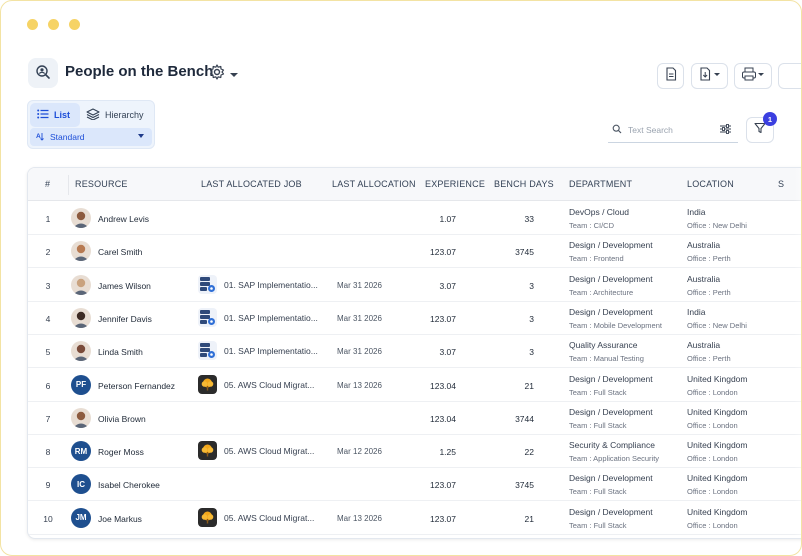 This screenshot has height=556, width=802. I want to click on list-icon, so click(43, 115).